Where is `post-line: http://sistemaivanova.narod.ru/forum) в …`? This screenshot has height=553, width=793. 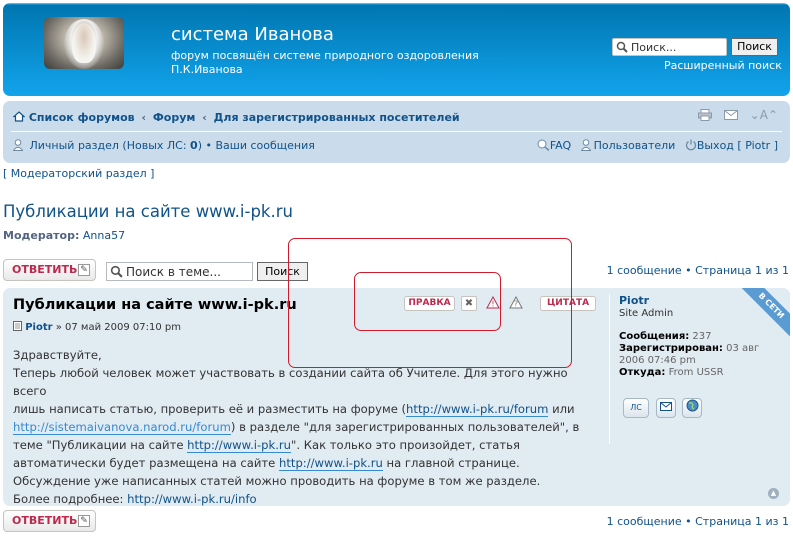 post-line: http://sistemaivanova.narod.ru/forum) в … is located at coordinates (296, 427).